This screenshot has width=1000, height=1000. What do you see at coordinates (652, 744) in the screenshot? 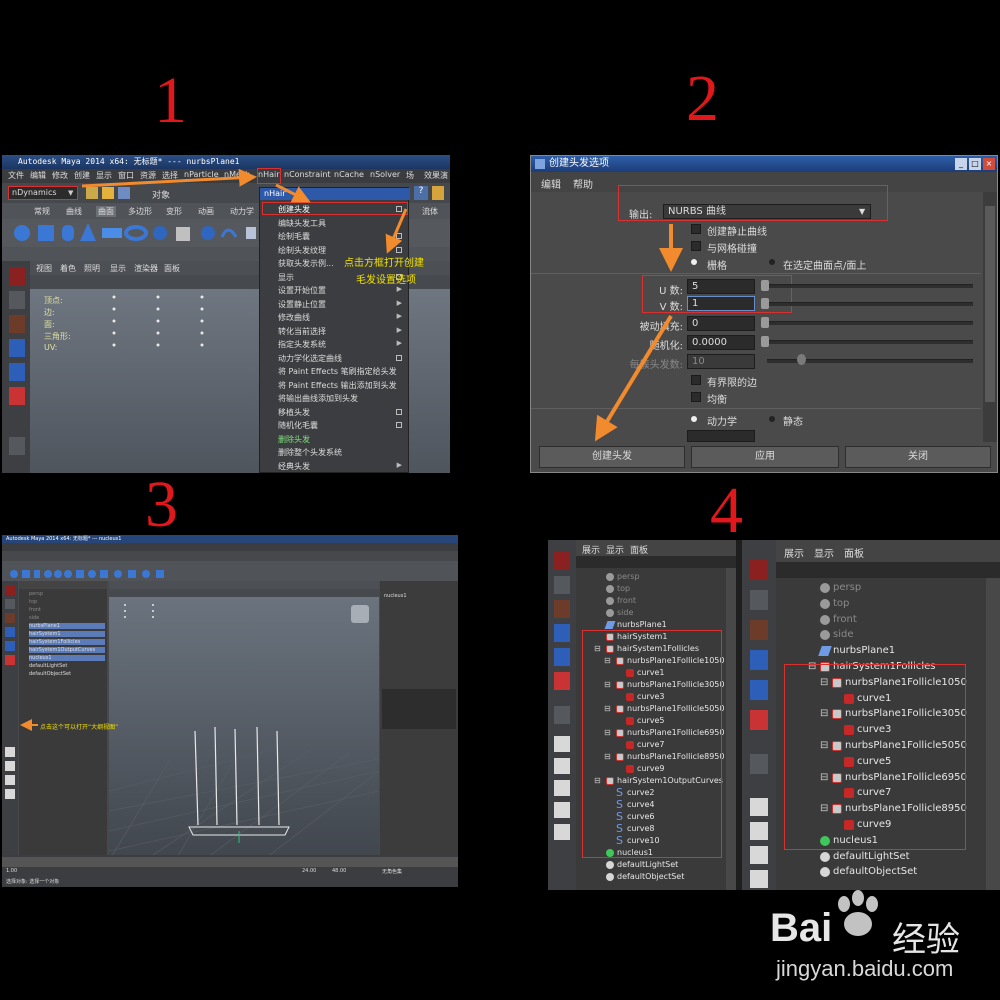
I see `left-tree-highlight` at bounding box center [652, 744].